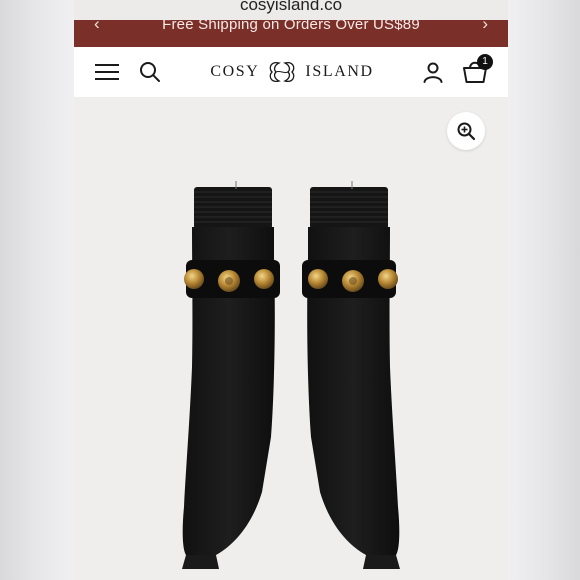 The height and width of the screenshot is (580, 580). Describe the element at coordinates (339, 71) in the screenshot. I see `logo-word-right: ISLAND` at that location.